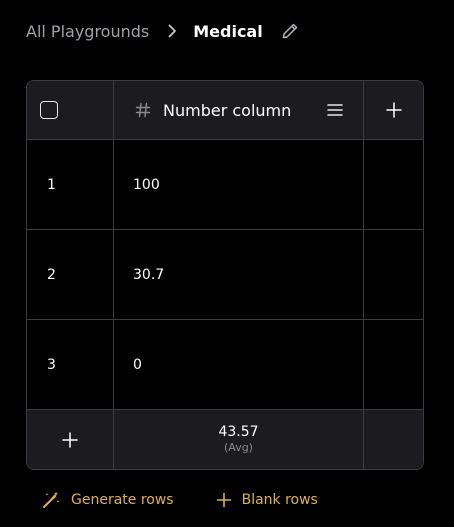 This screenshot has width=454, height=527. I want to click on table-row: 2 30.7, so click(225, 275).